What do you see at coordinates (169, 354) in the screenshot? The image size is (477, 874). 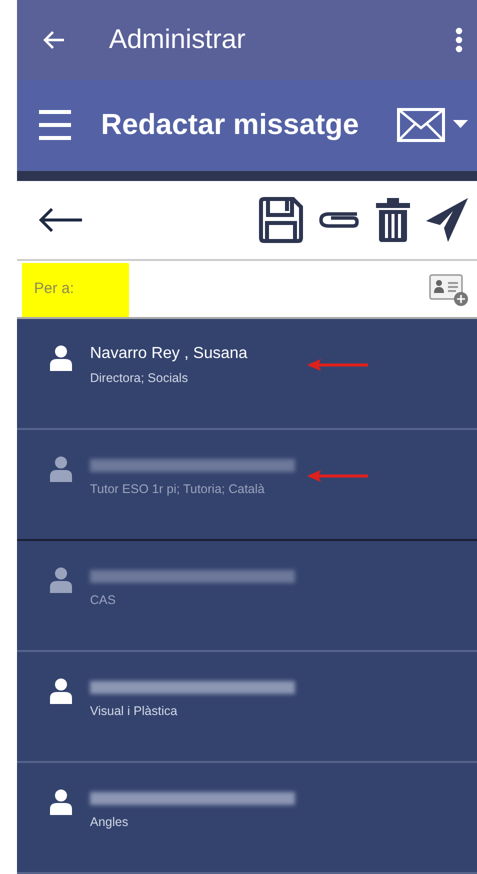 I see `contact-name: Navarro Rey , Susana` at bounding box center [169, 354].